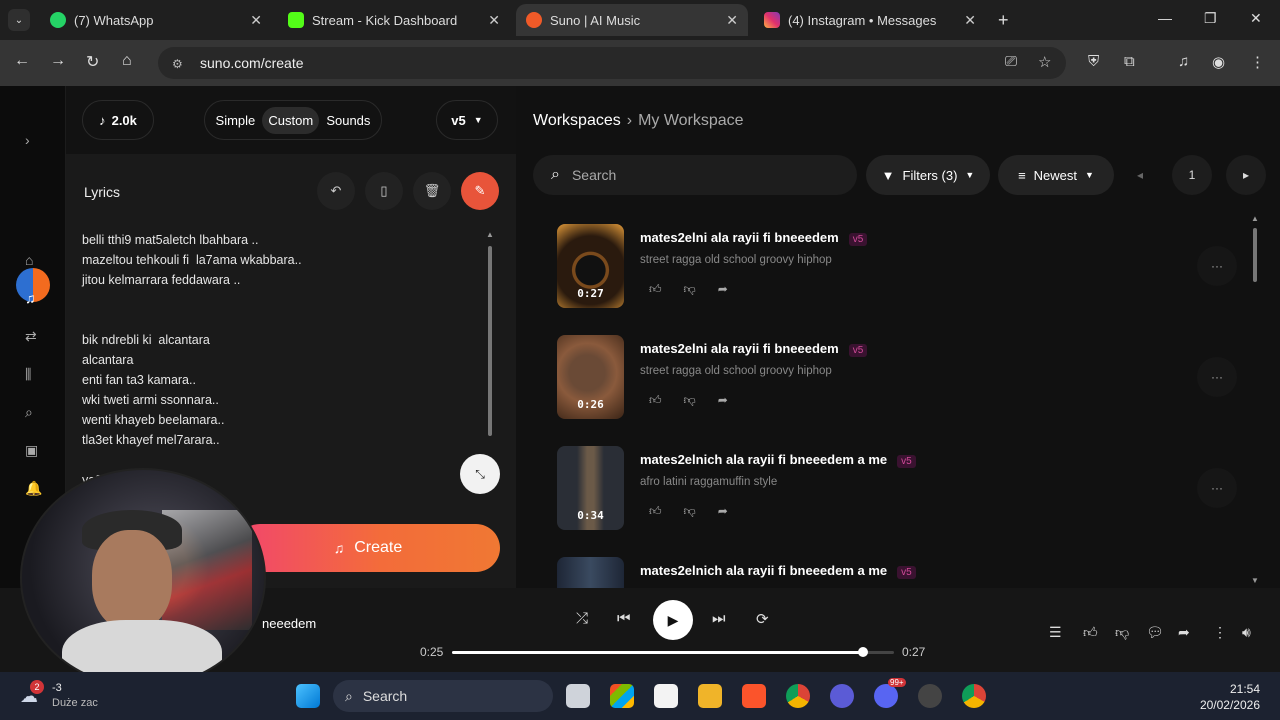  What do you see at coordinates (612, 63) in the screenshot?
I see `address-bar: ⚙ suno.com/create` at bounding box center [612, 63].